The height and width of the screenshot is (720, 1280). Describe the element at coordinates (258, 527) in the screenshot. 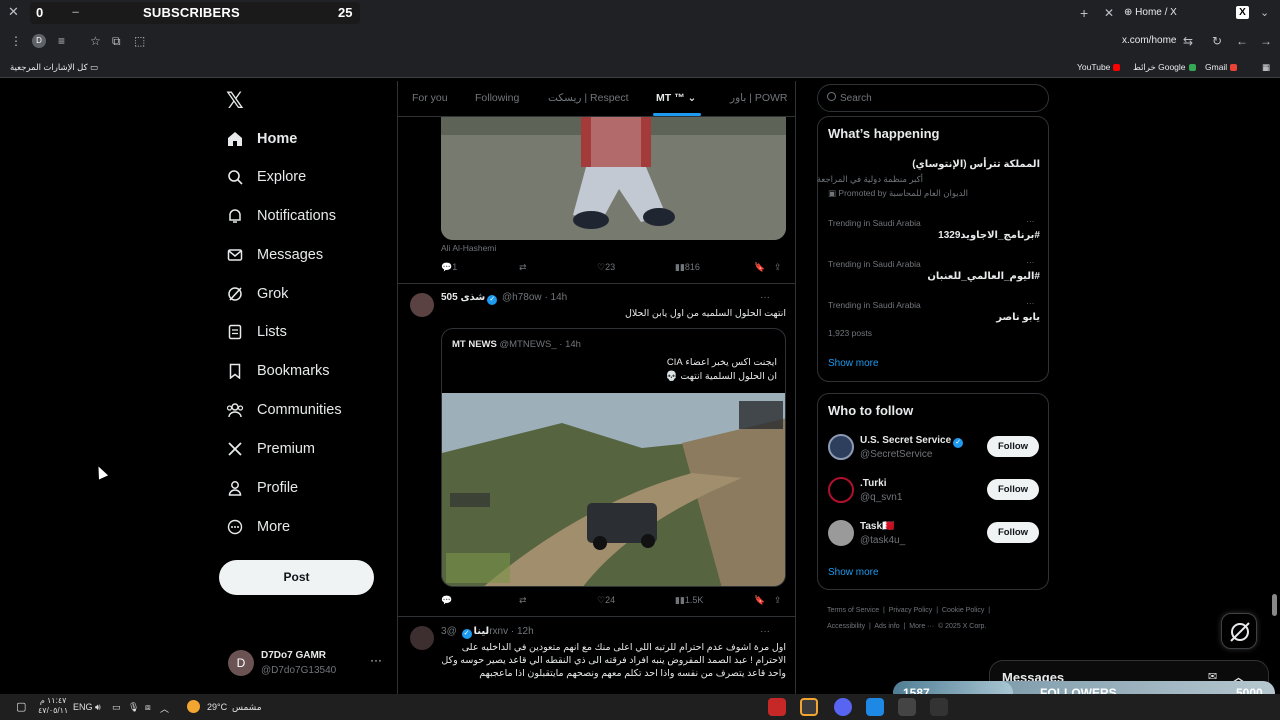

I see `sidebar-item-more: More` at that location.